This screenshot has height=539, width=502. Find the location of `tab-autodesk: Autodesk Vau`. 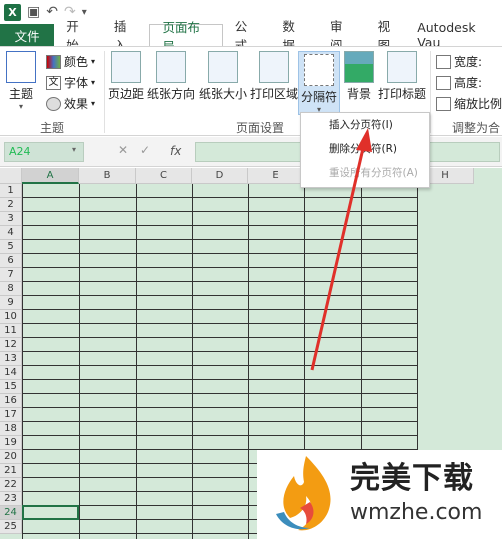

tab-autodesk: Autodesk Vau is located at coordinates (457, 35).